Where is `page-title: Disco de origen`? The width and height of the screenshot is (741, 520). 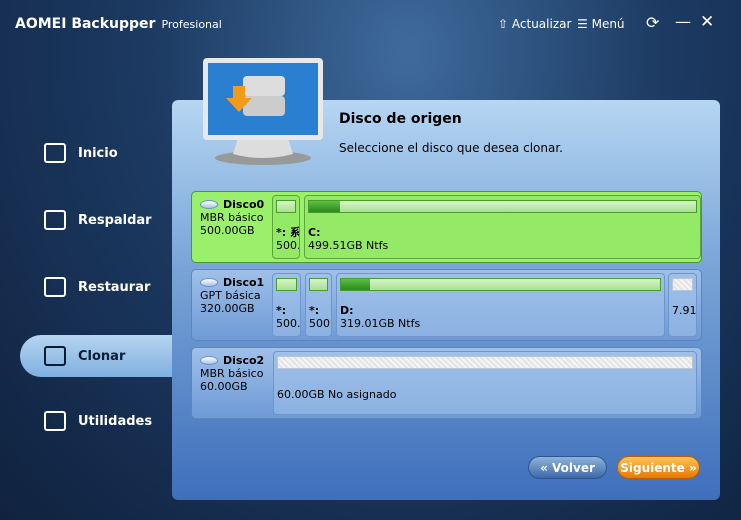
page-title: Disco de origen is located at coordinates (400, 119).